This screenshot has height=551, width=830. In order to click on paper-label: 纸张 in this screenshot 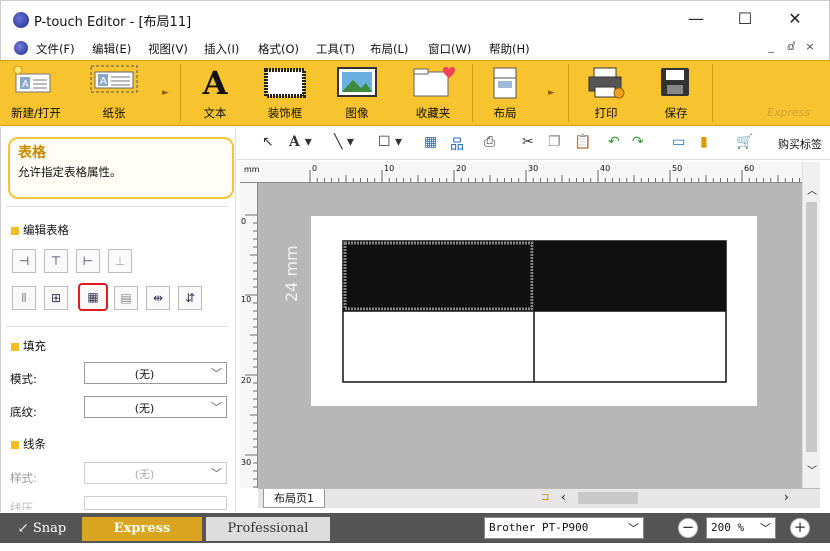, I will do `click(114, 113)`.